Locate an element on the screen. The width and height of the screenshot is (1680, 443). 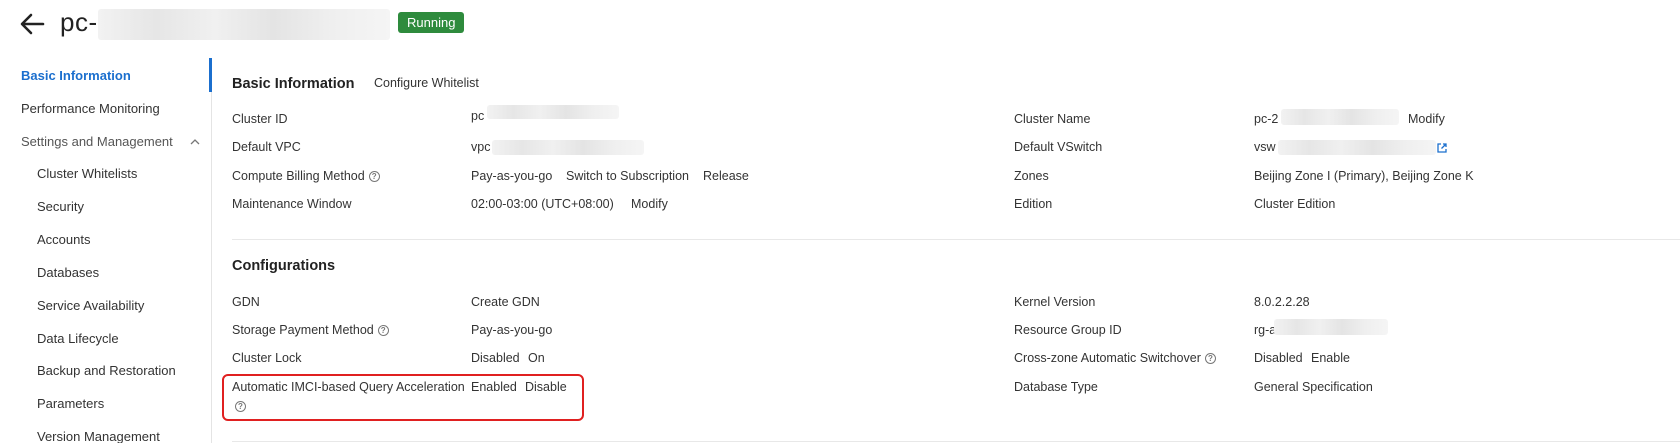
switch-subscription-link: Switch to Subscription is located at coordinates (627, 176).